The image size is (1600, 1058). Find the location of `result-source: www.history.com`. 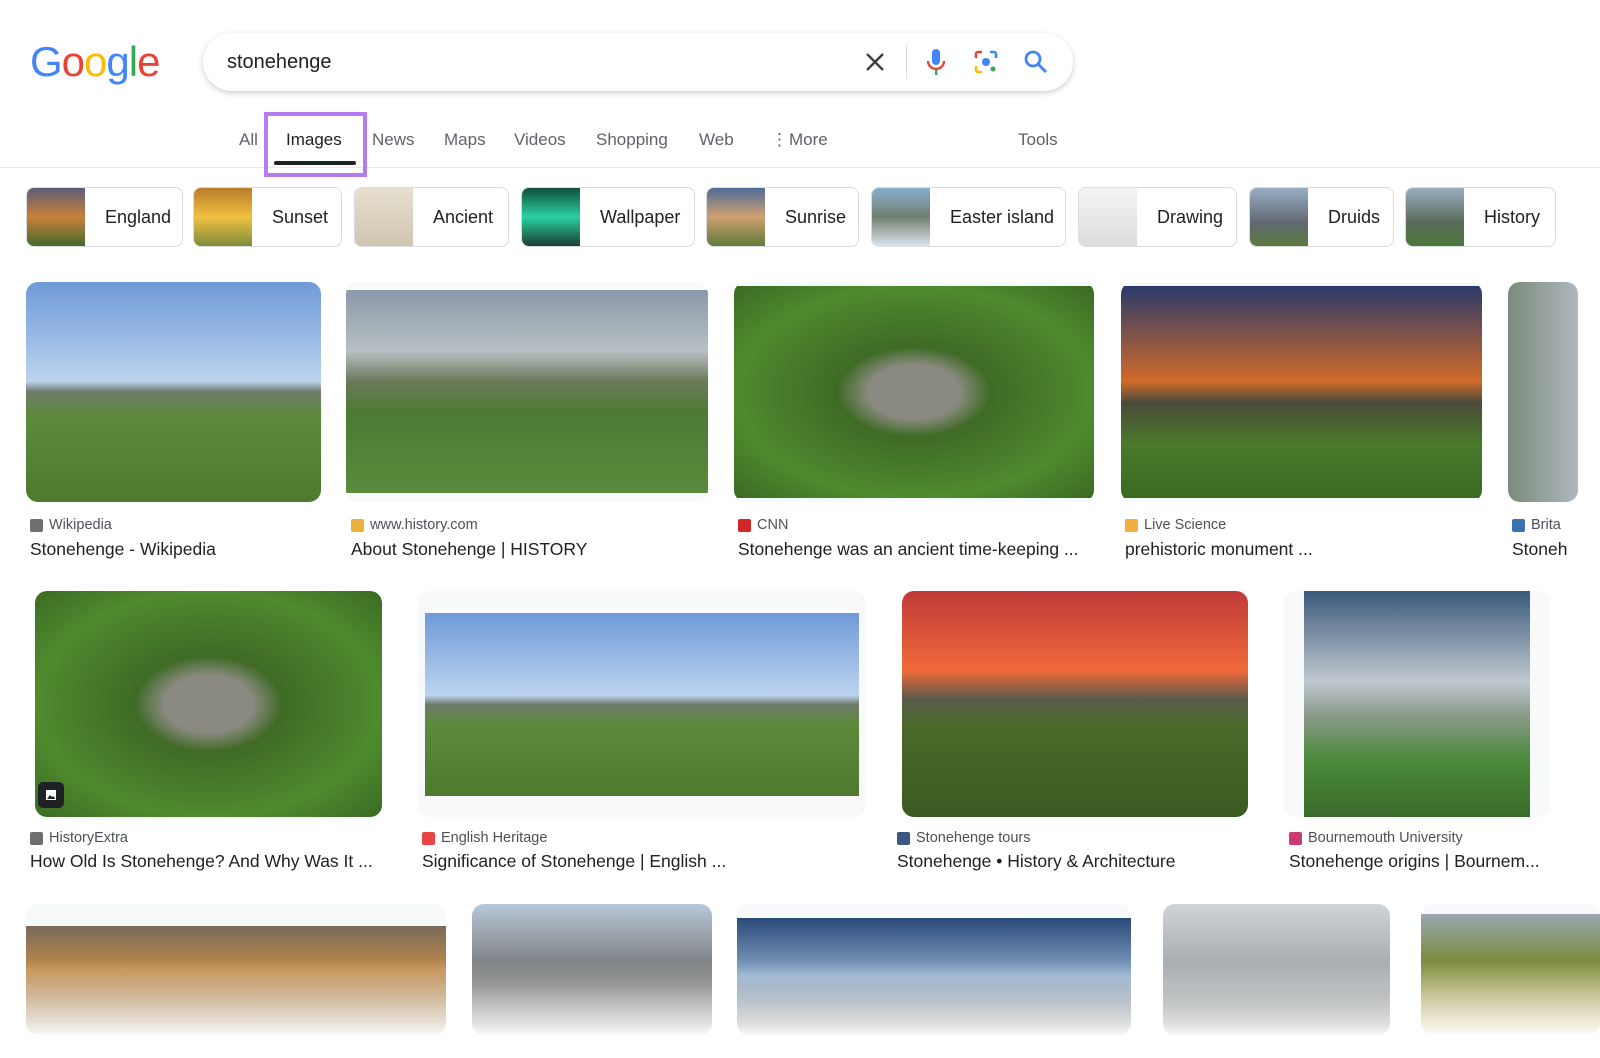

result-source: www.history.com is located at coordinates (414, 525).